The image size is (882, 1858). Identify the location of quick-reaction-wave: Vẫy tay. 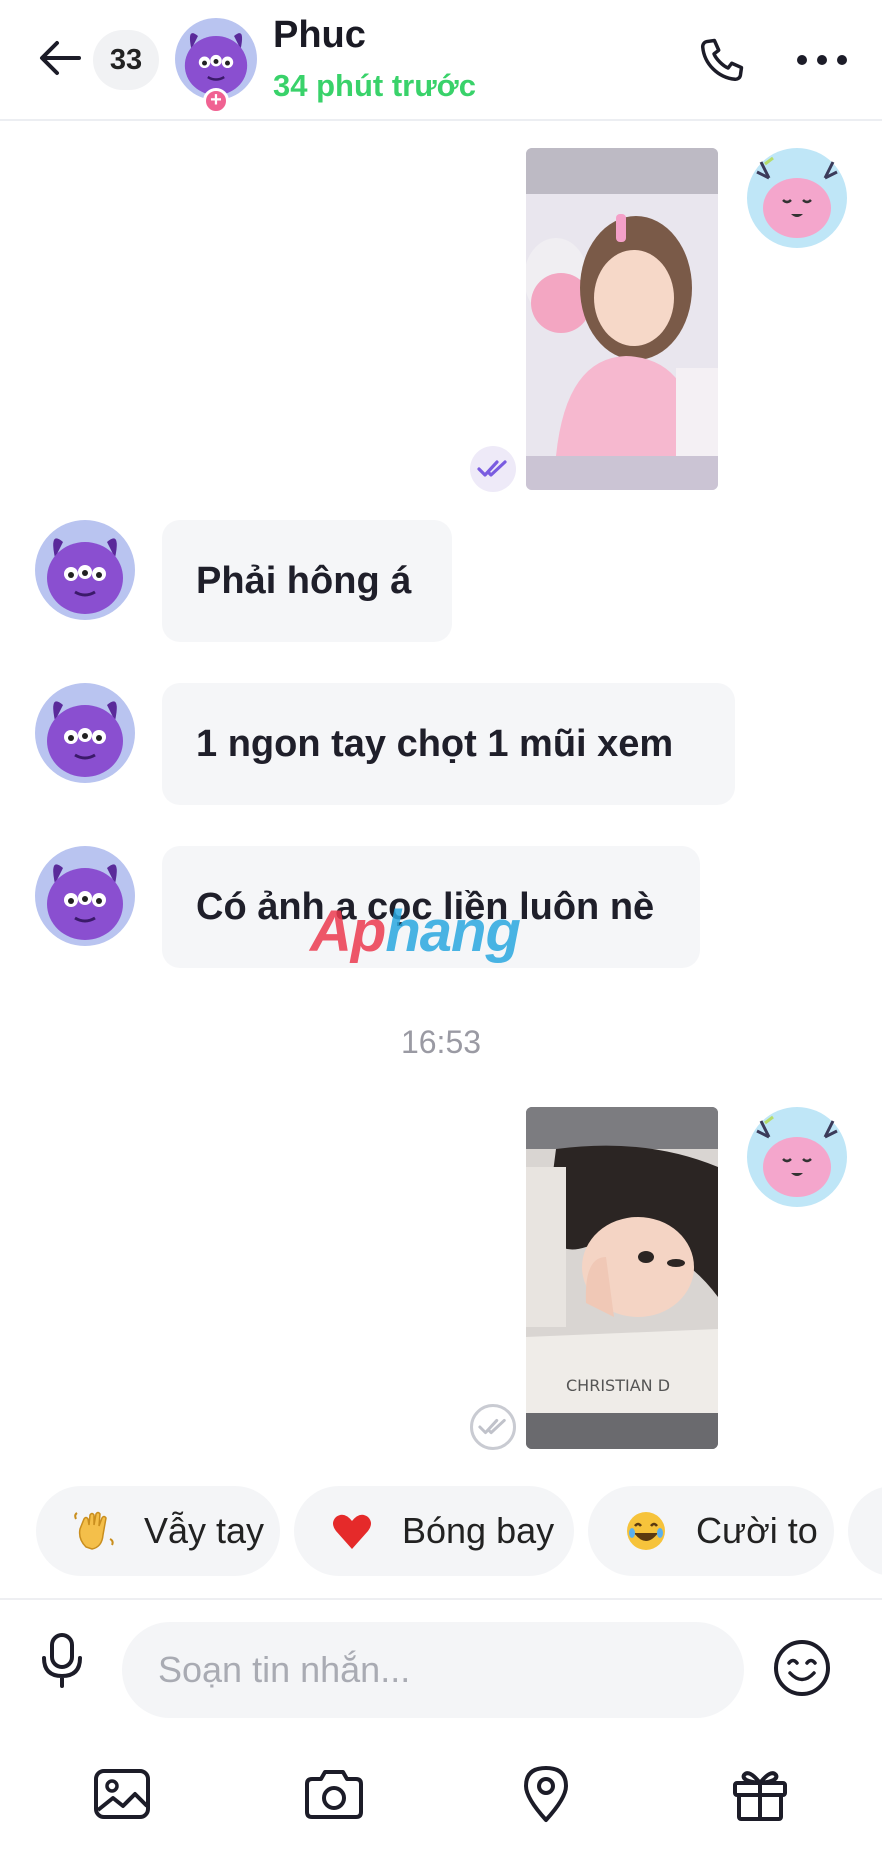
(158, 1531).